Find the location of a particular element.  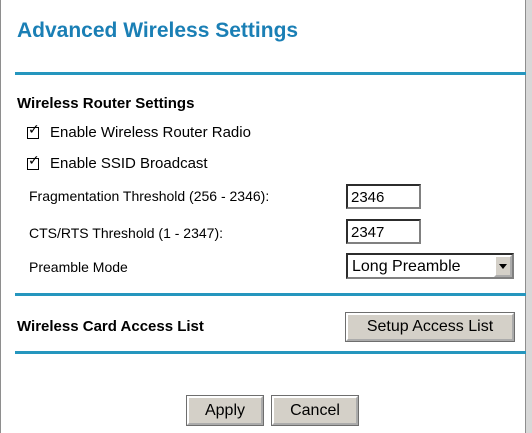

preamble-select: Long Preamble is located at coordinates (430, 266).